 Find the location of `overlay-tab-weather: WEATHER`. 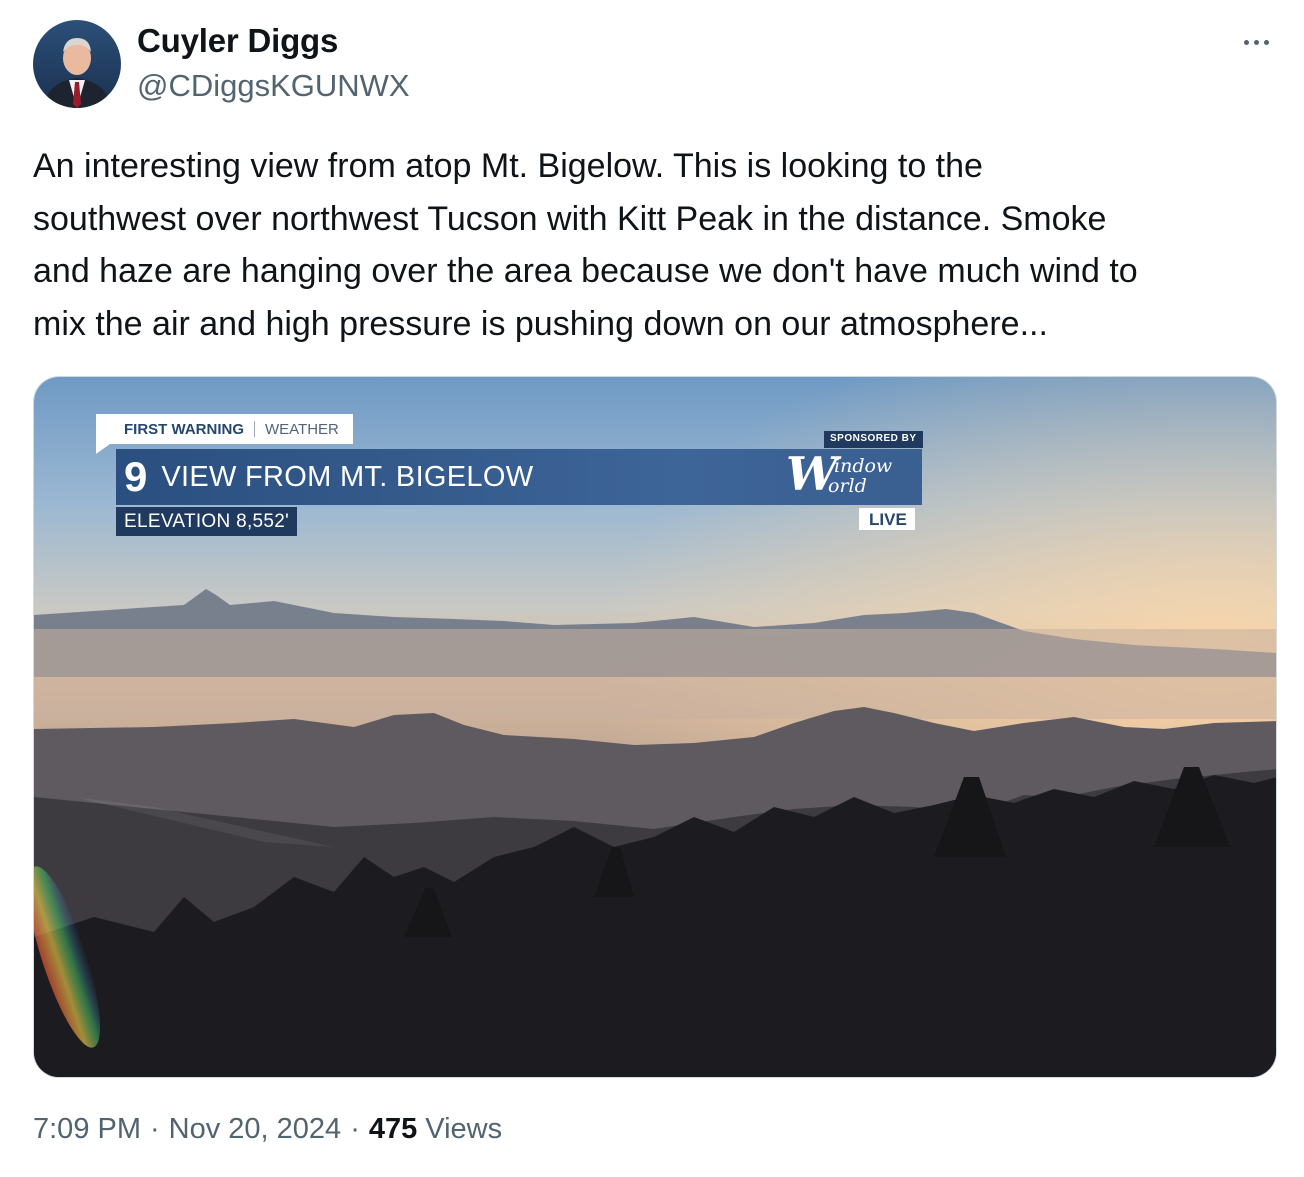

overlay-tab-weather: WEATHER is located at coordinates (302, 429).